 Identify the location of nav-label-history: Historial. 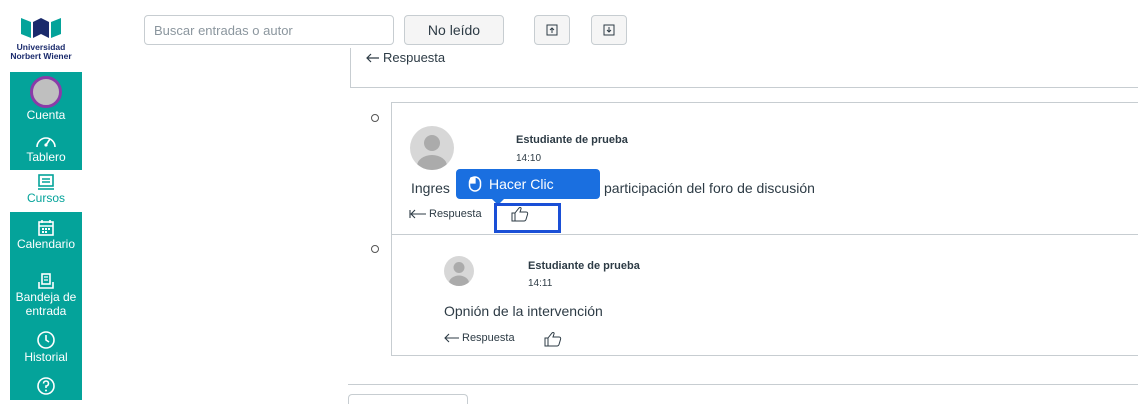
(46, 357).